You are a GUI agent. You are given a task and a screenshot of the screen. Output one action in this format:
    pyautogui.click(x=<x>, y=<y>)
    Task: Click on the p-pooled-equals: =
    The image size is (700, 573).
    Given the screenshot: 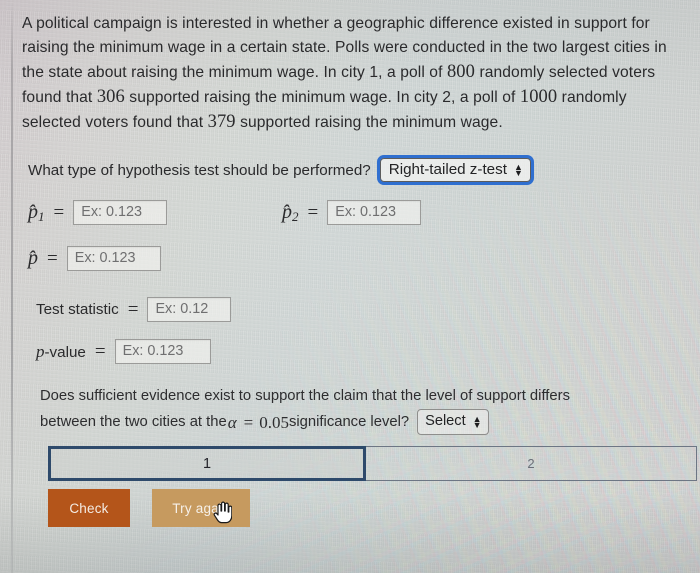 What is the action you would take?
    pyautogui.click(x=52, y=258)
    